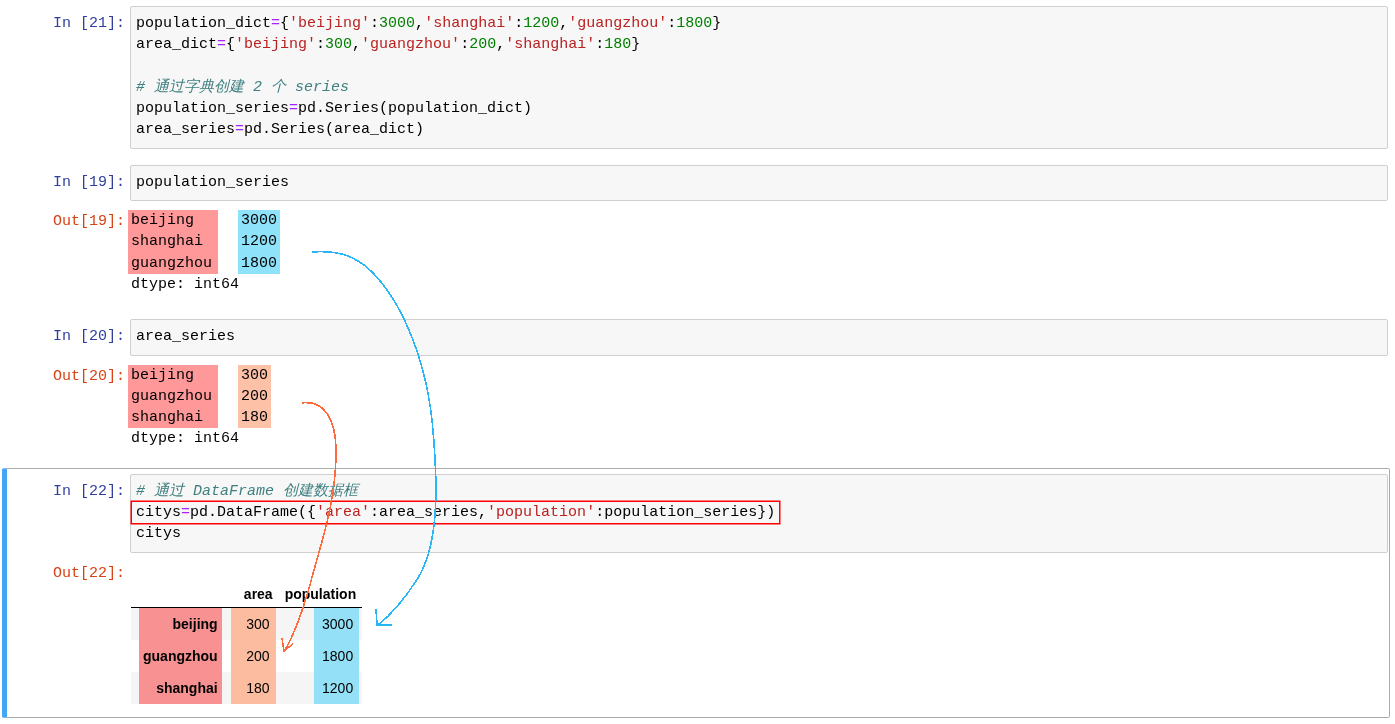 The height and width of the screenshot is (724, 1395). What do you see at coordinates (180, 687) in the screenshot?
I see `row-index: shanghai` at bounding box center [180, 687].